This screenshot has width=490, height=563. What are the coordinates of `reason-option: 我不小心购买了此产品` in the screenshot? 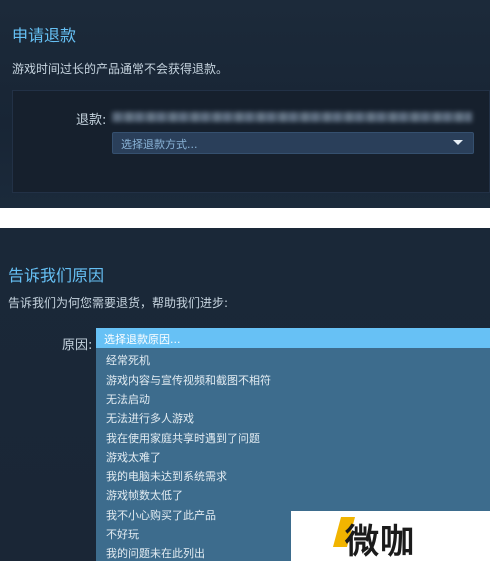 It's located at (161, 515).